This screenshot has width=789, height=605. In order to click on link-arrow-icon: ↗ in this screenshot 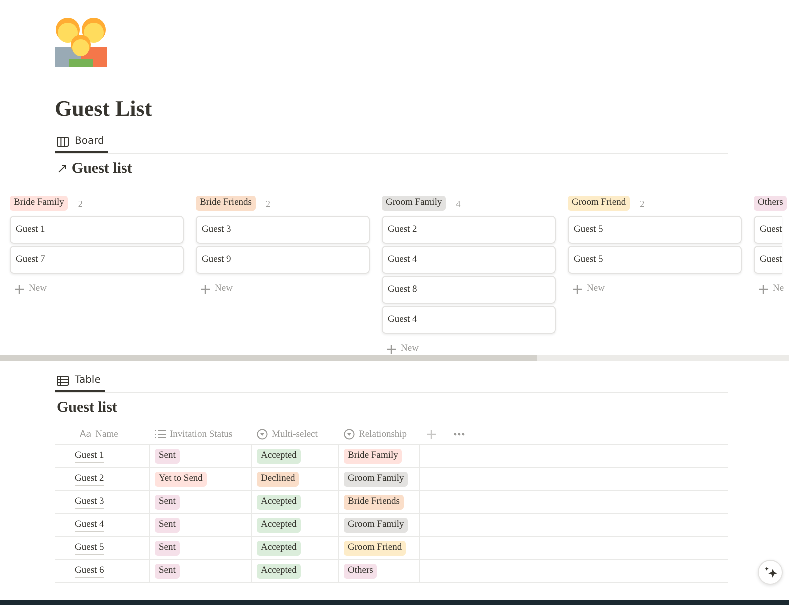, I will do `click(62, 169)`.